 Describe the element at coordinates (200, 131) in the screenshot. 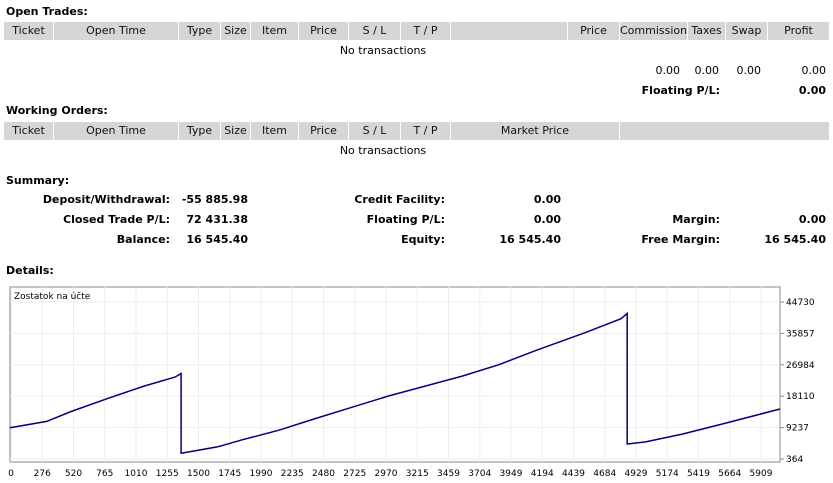

I see `wo-col-type: Type` at that location.